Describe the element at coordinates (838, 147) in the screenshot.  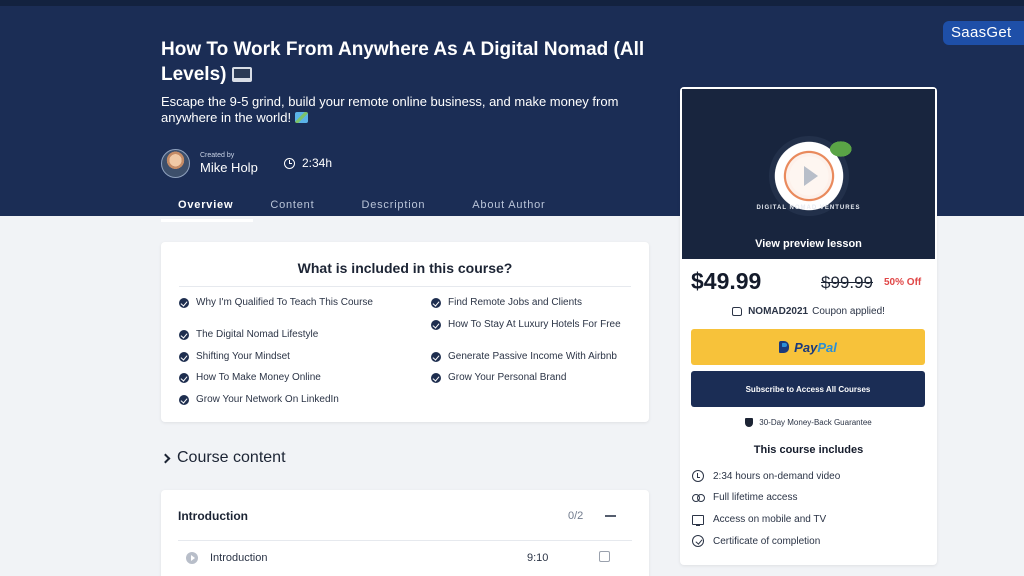
I see `palm-tree-icon` at that location.